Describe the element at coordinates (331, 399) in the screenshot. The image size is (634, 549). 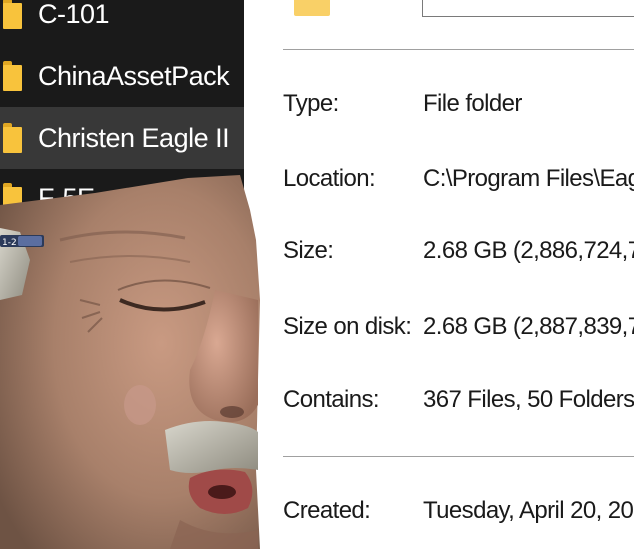
I see `contains-label: Contains:` at that location.